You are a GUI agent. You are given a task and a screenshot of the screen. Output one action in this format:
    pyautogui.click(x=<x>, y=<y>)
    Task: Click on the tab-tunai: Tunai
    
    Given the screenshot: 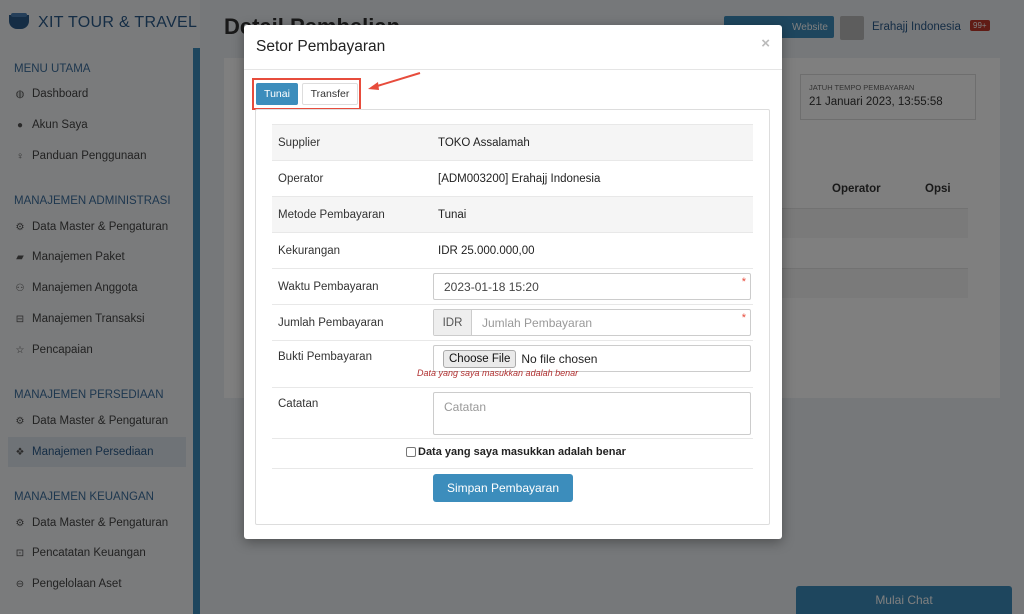 What is the action you would take?
    pyautogui.click(x=277, y=94)
    